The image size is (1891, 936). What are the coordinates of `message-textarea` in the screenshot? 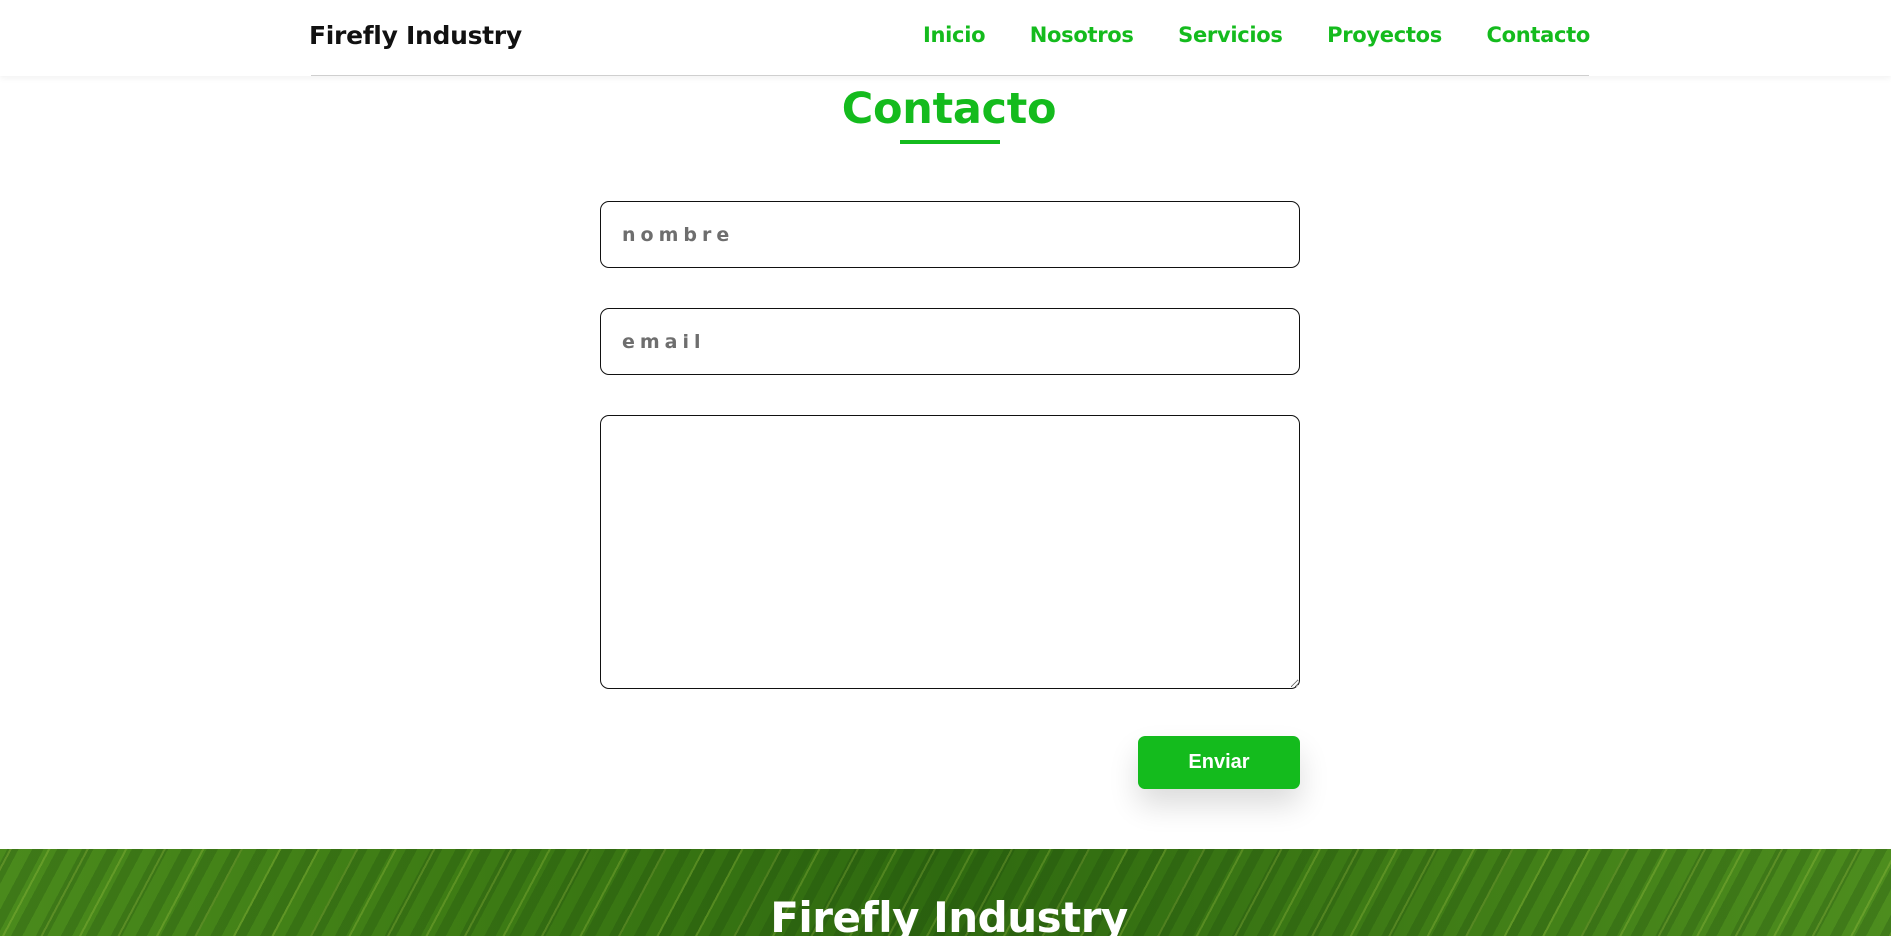 It's located at (950, 552).